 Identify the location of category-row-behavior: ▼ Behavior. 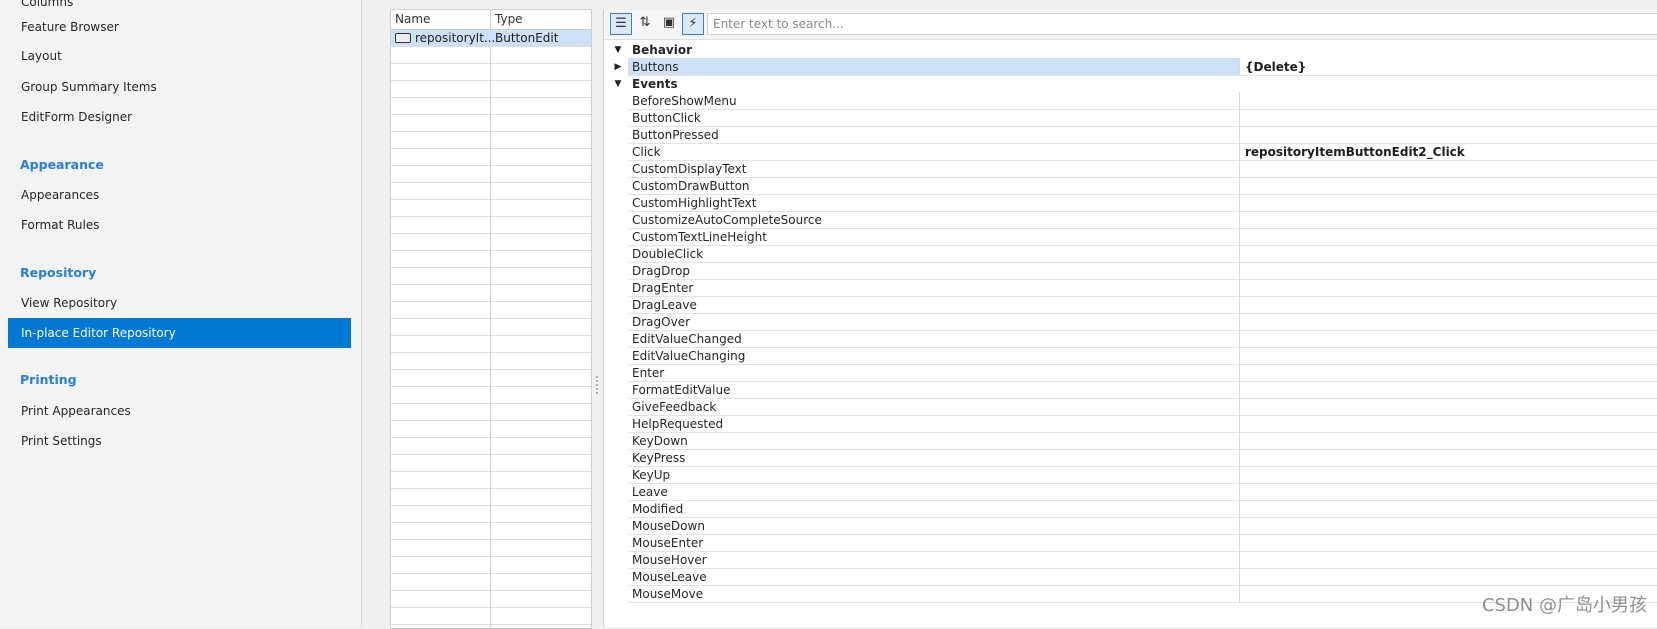
(1130, 50).